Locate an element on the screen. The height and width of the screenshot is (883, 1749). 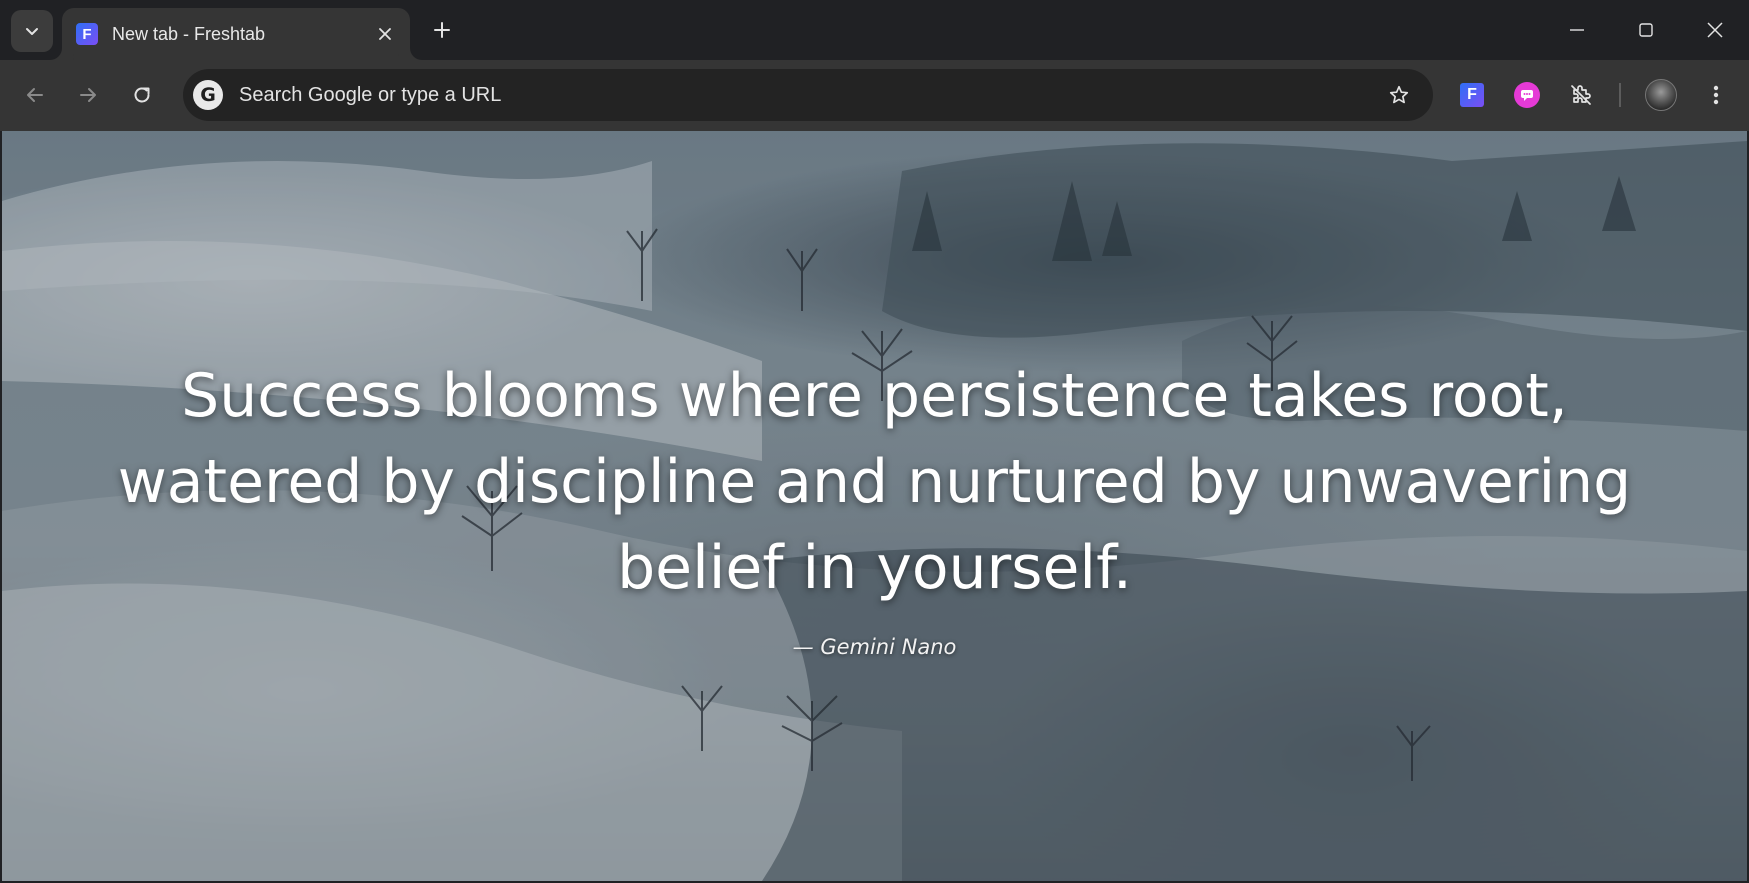
maximize-icon is located at coordinates (1645, 30).